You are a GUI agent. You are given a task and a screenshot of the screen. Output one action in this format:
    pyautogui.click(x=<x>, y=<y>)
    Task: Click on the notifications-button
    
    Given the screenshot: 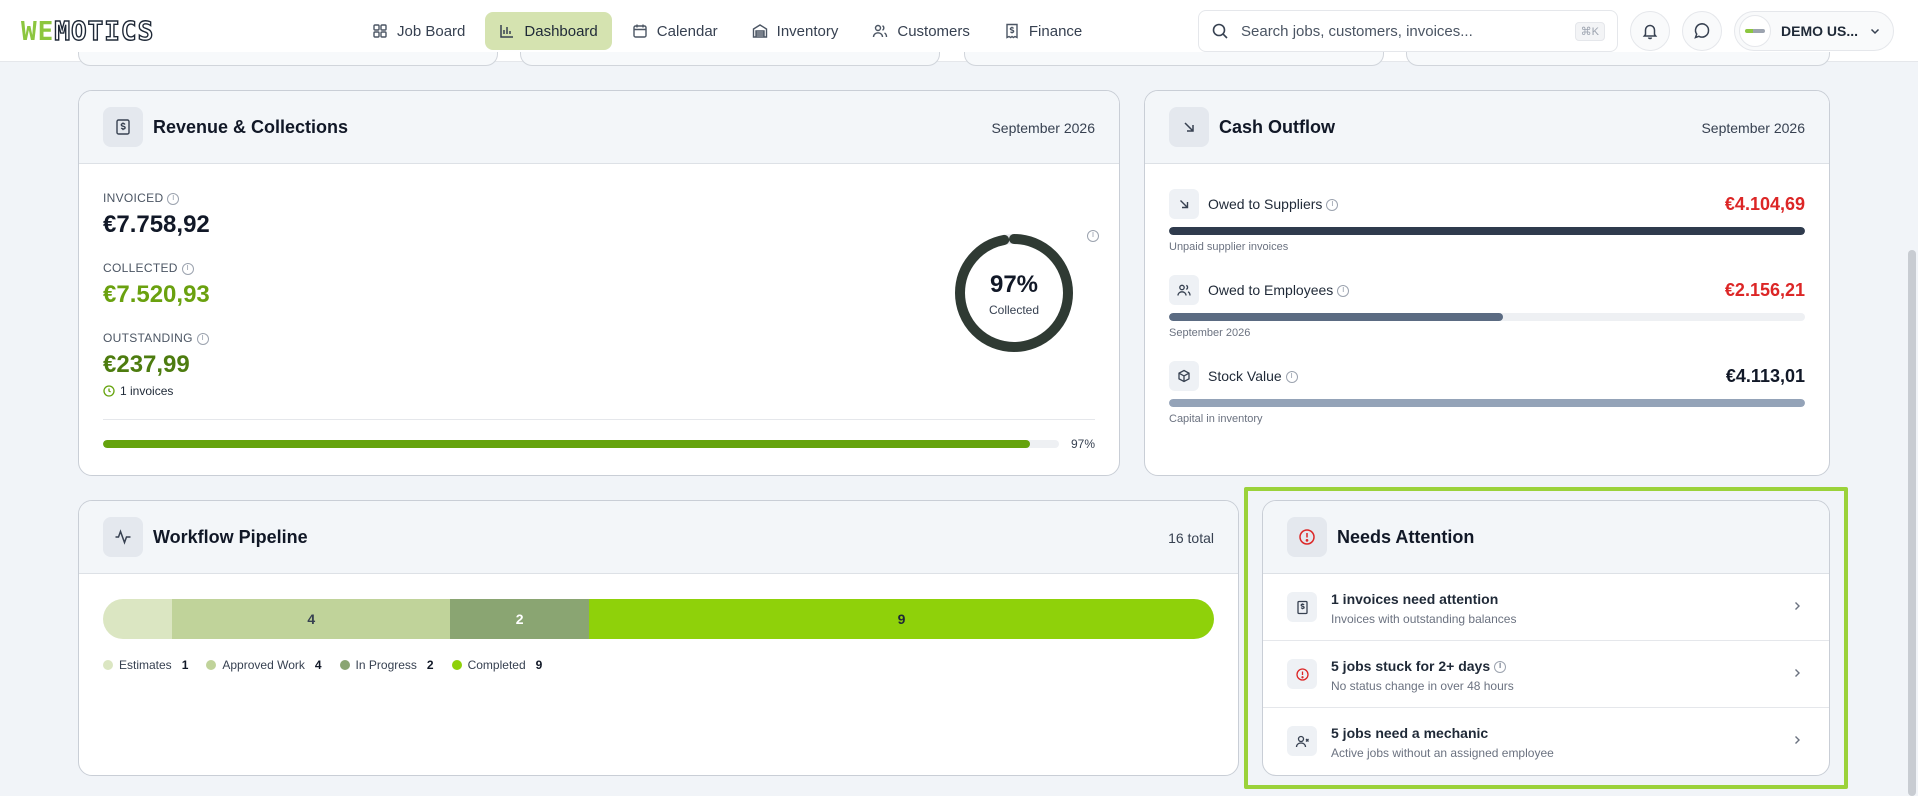 What is the action you would take?
    pyautogui.click(x=1650, y=31)
    